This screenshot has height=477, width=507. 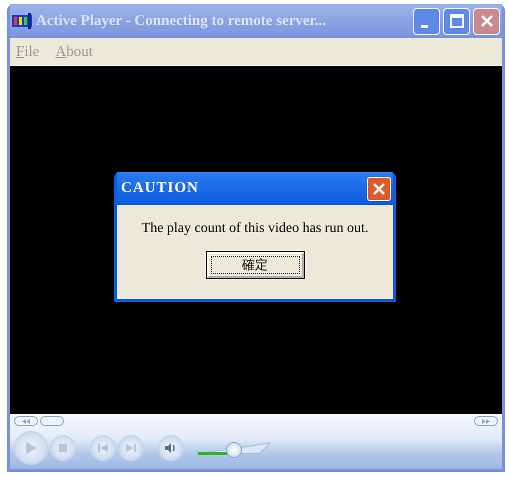 I want to click on rewind-button, so click(x=26, y=421).